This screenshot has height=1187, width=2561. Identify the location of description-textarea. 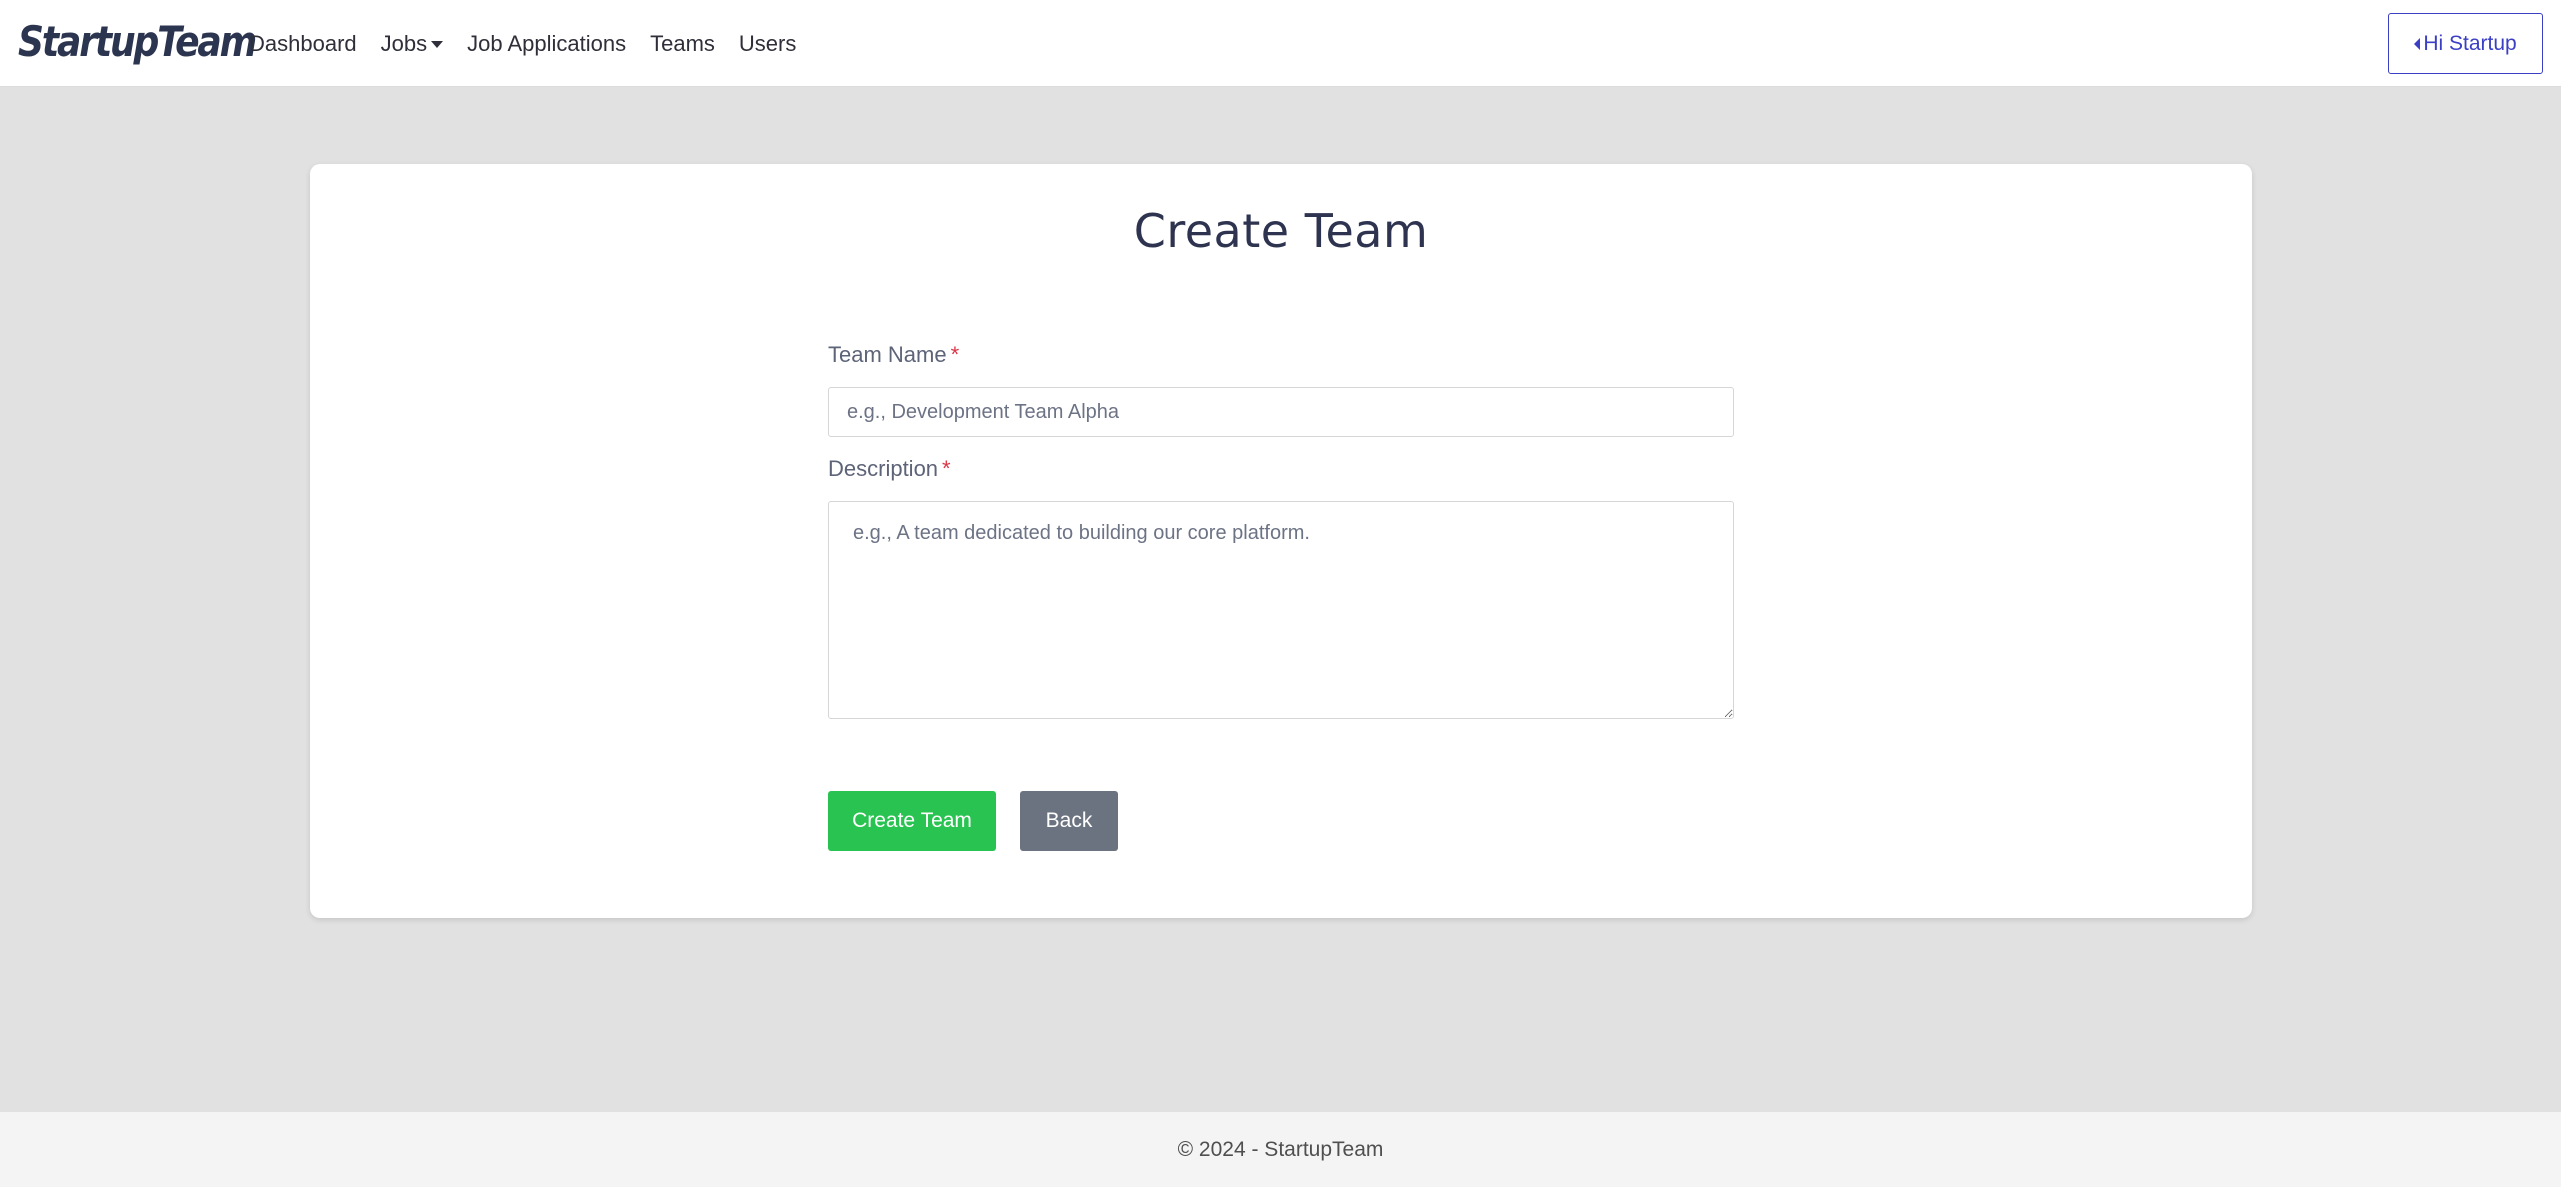
(1281, 610).